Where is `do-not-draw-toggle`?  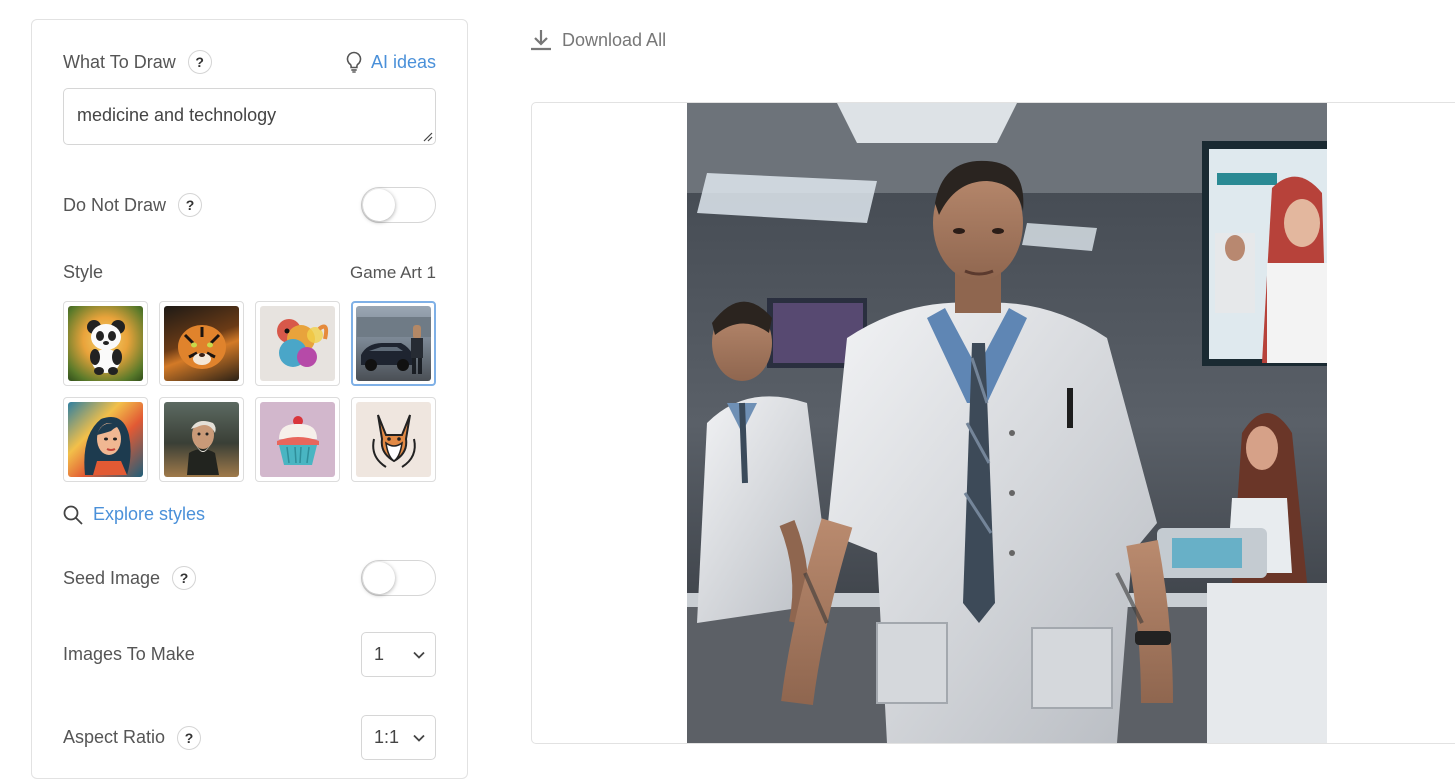
do-not-draw-toggle is located at coordinates (398, 205).